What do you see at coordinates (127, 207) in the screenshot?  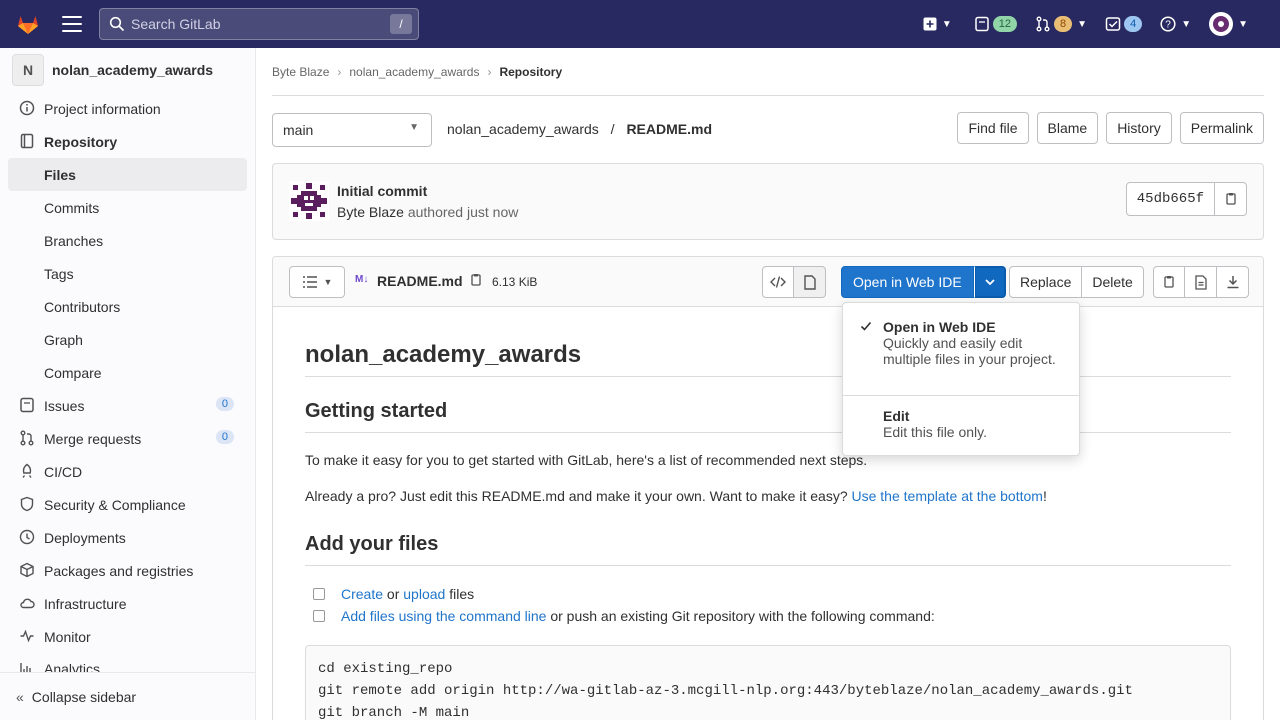 I see `sidebar-item-commits: Commits` at bounding box center [127, 207].